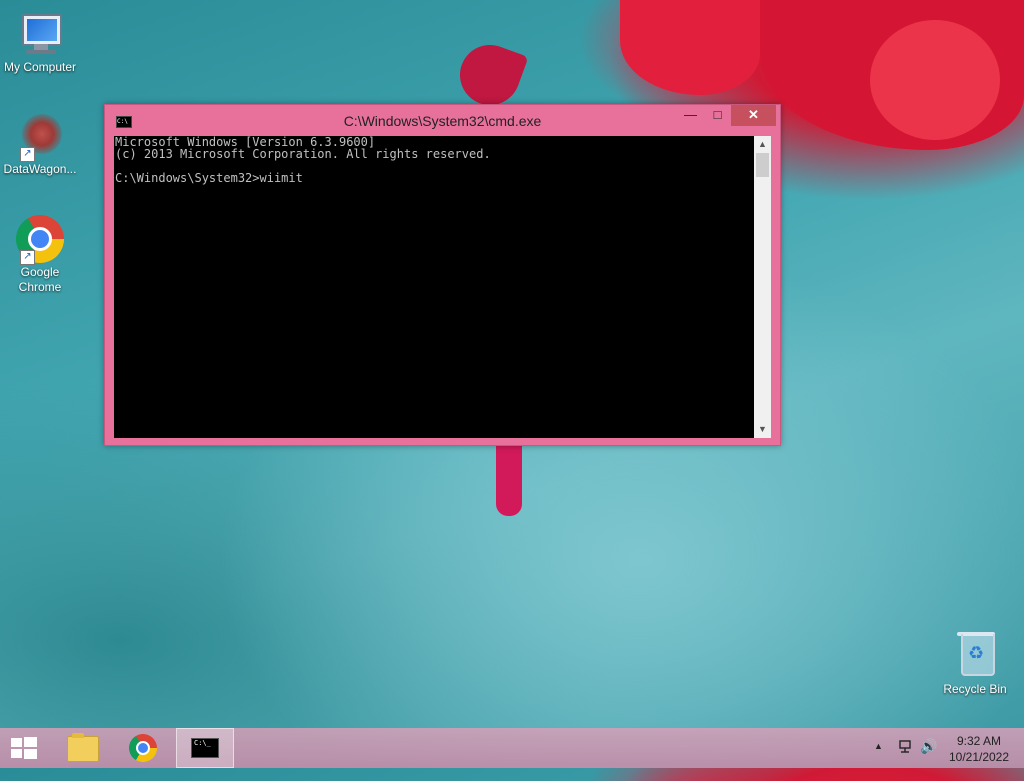 This screenshot has height=781, width=1024. Describe the element at coordinates (753, 115) in the screenshot. I see `close-button: ✕` at that location.